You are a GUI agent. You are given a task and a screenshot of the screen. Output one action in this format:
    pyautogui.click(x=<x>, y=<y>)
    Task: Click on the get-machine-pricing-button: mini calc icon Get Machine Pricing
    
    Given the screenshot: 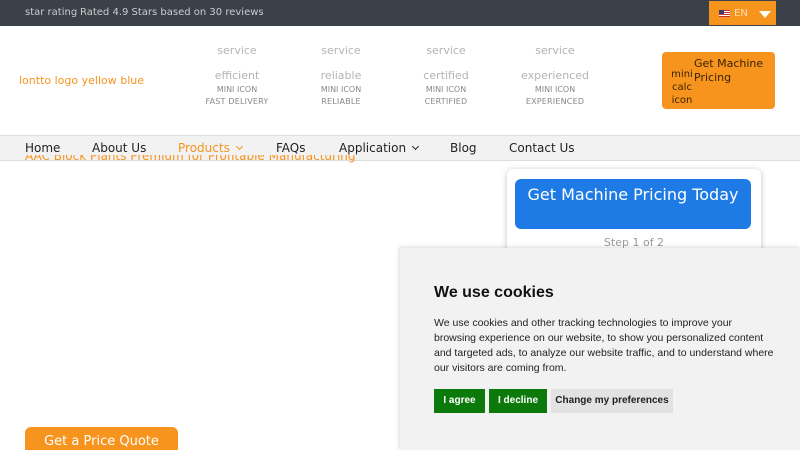 What is the action you would take?
    pyautogui.click(x=718, y=80)
    